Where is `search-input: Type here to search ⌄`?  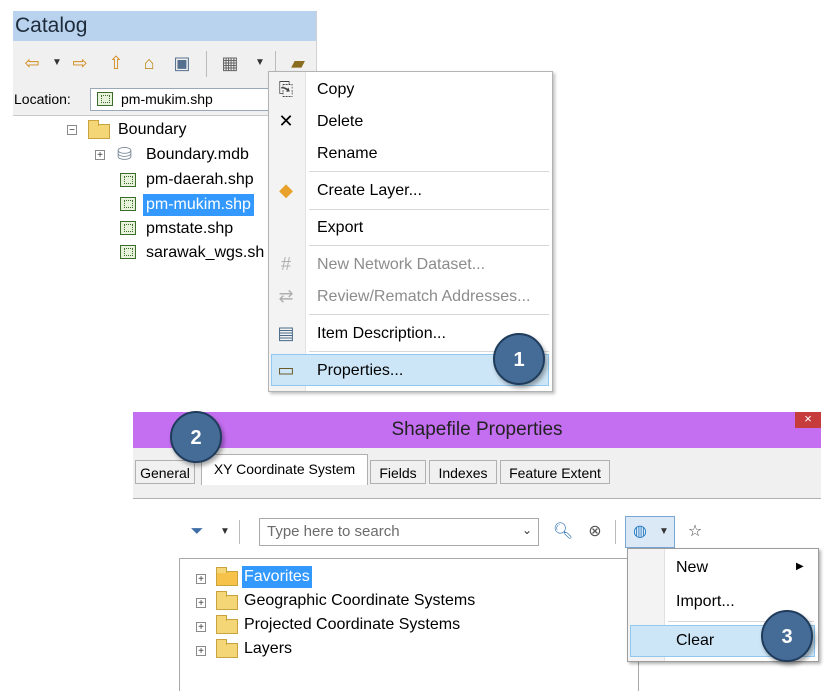 search-input: Type here to search ⌄ is located at coordinates (399, 532).